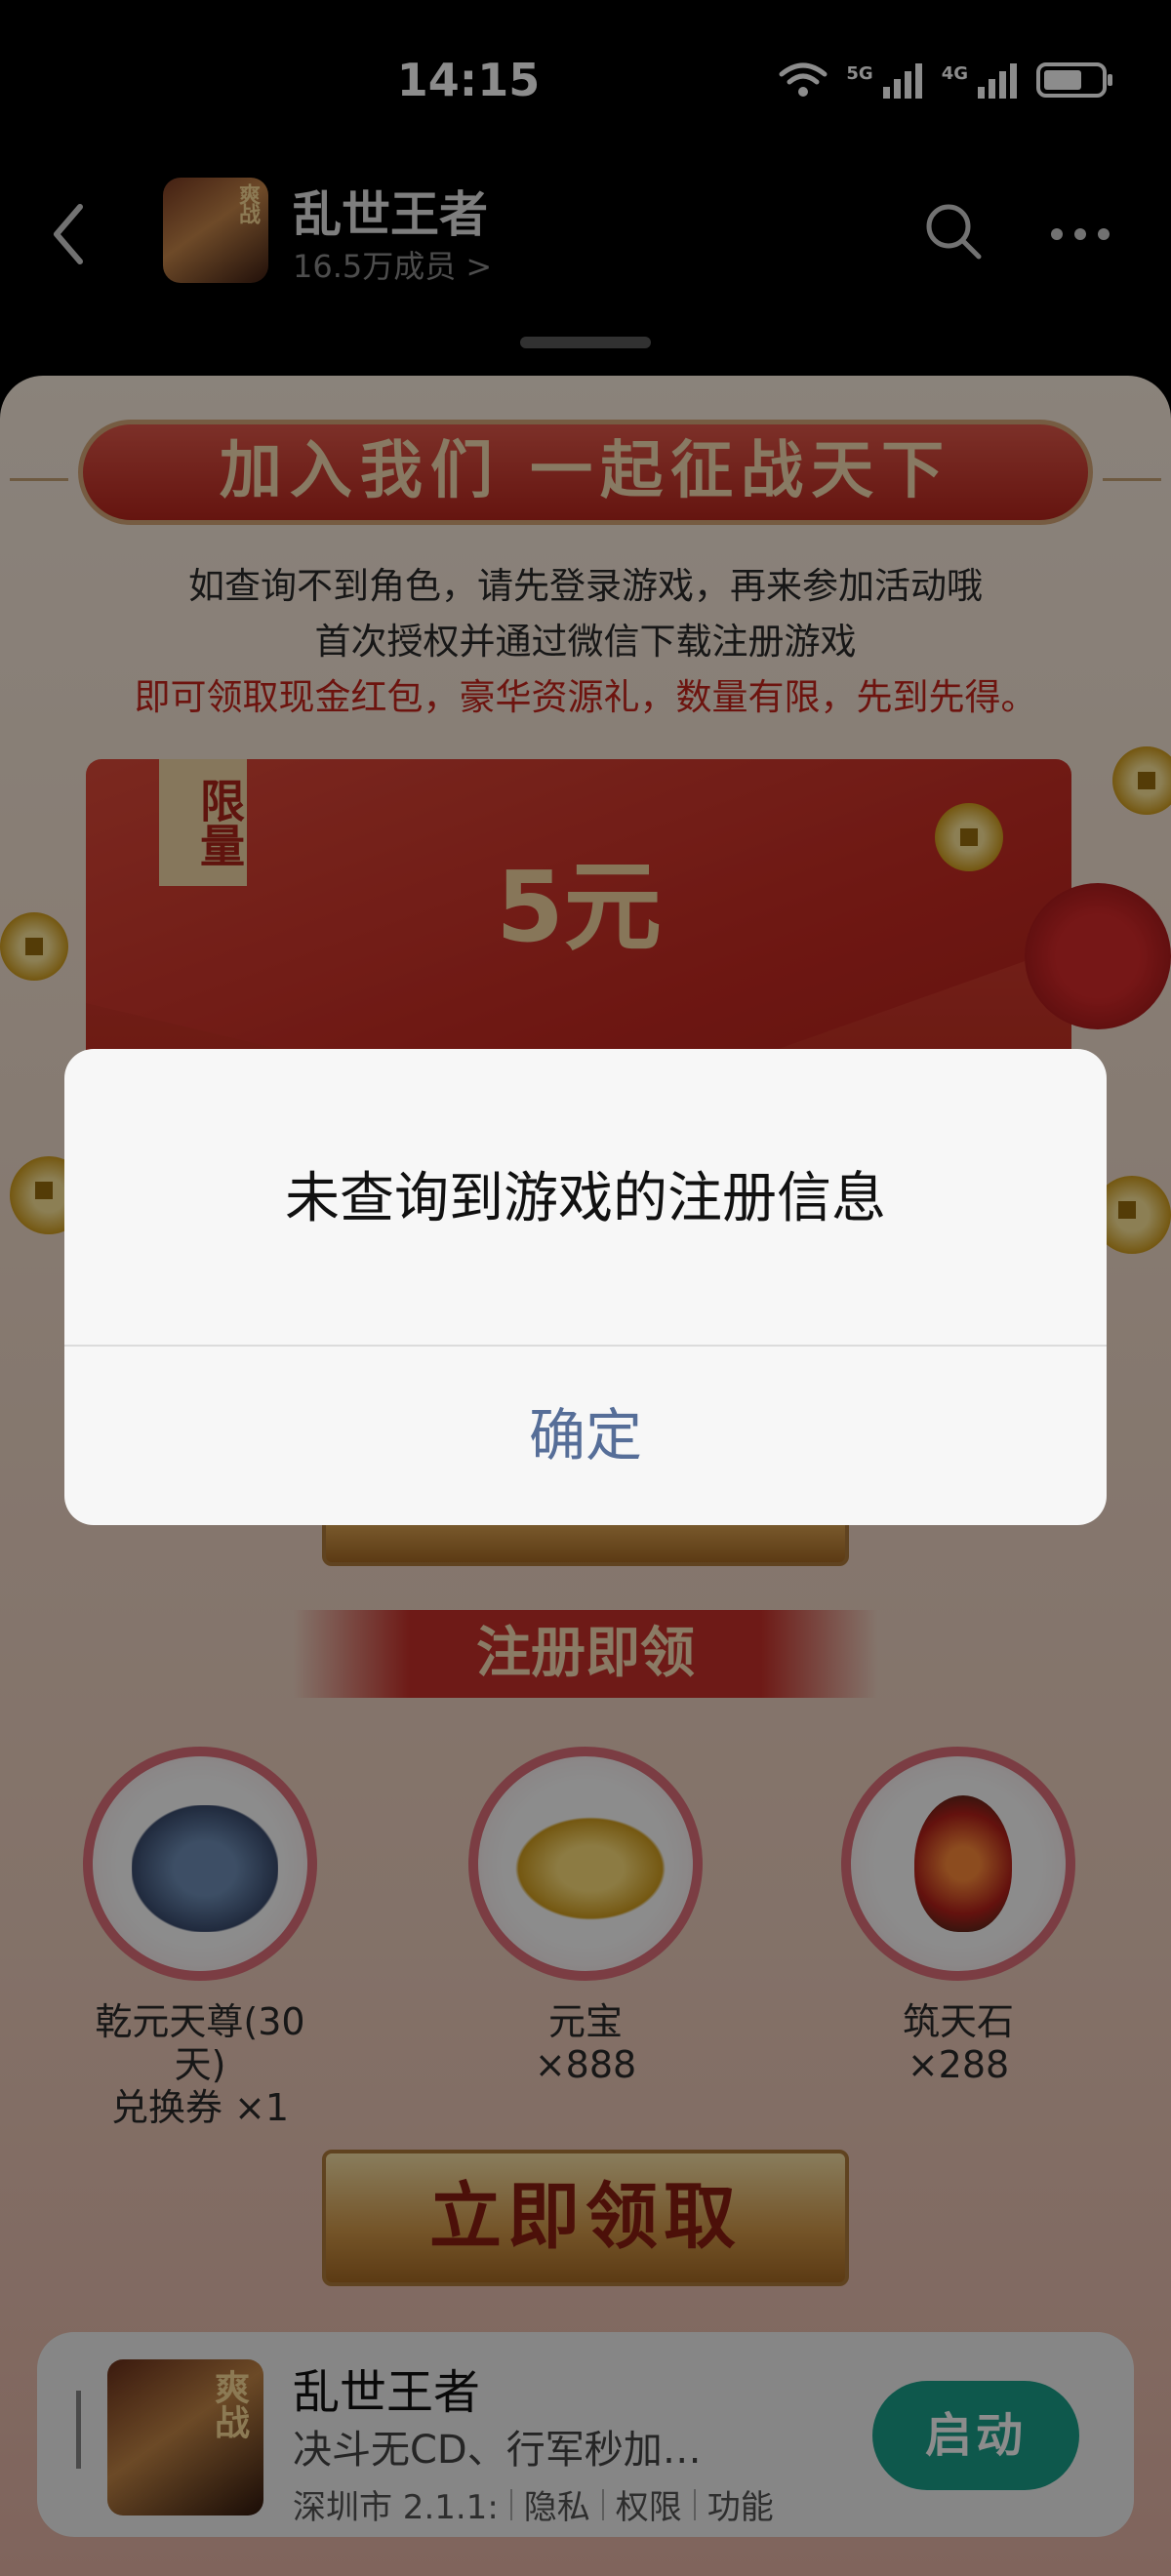 The width and height of the screenshot is (1171, 2576). I want to click on dialog-message: 未查询到游戏的注册信息, so click(585, 1198).